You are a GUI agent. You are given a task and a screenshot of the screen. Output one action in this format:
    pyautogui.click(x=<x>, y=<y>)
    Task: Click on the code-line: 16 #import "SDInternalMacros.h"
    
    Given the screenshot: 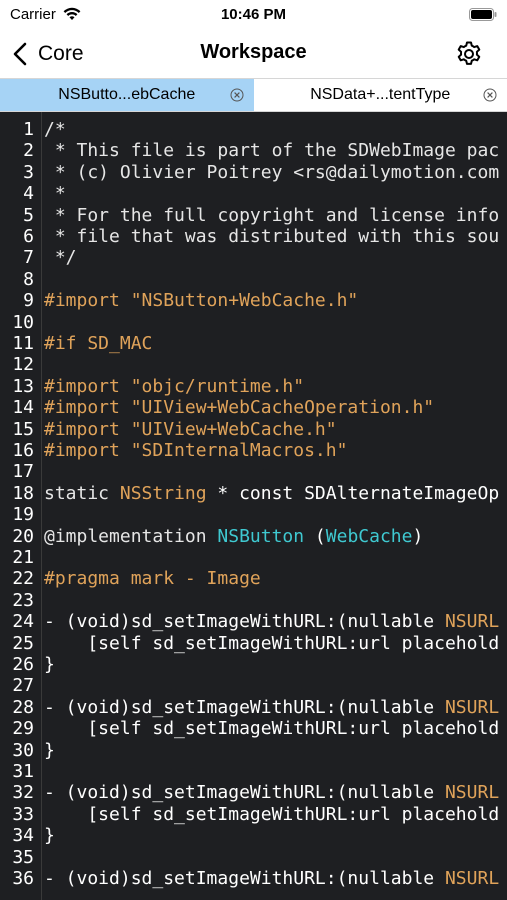 What is the action you would take?
    pyautogui.click(x=253, y=450)
    